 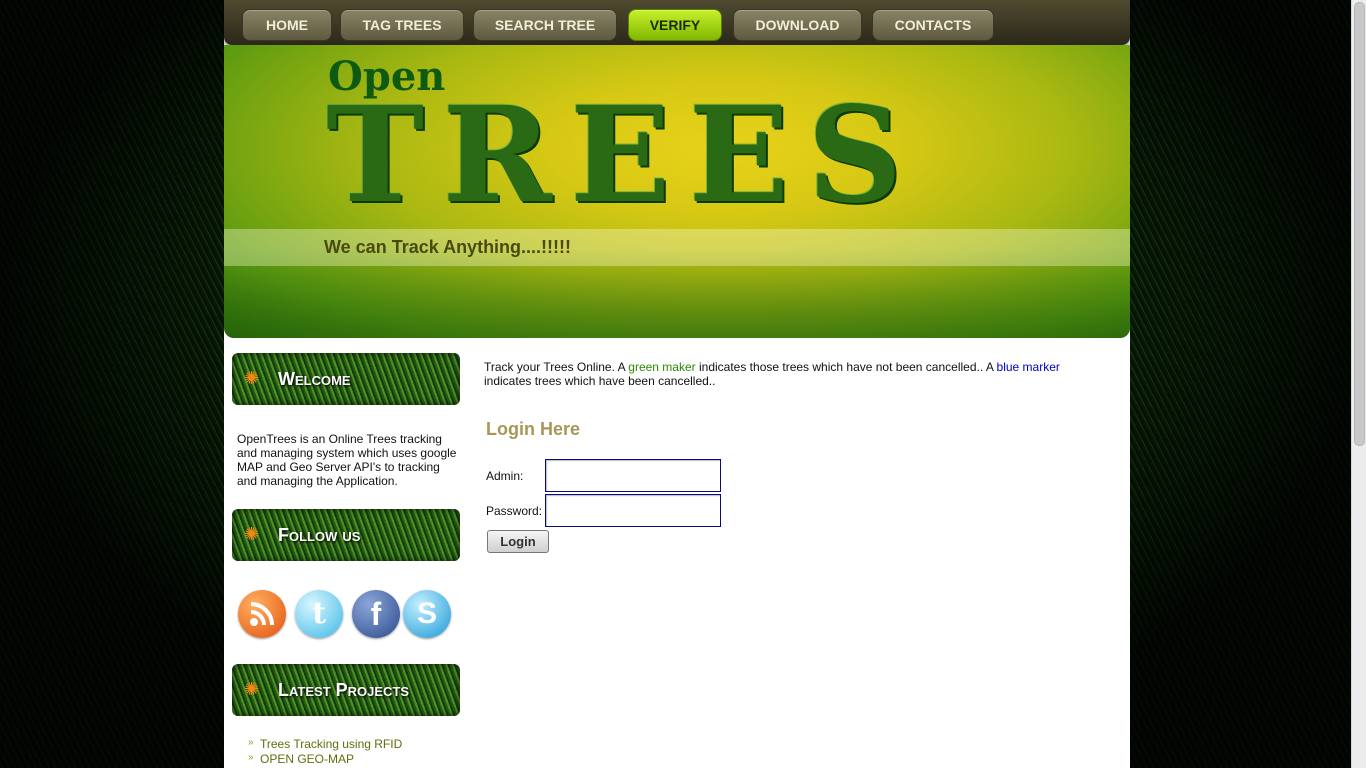 I want to click on logo-trees-text: TREES, so click(x=623, y=155).